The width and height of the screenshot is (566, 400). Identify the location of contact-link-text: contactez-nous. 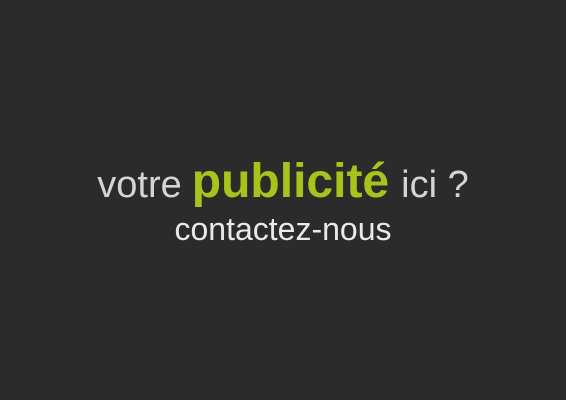
(283, 229).